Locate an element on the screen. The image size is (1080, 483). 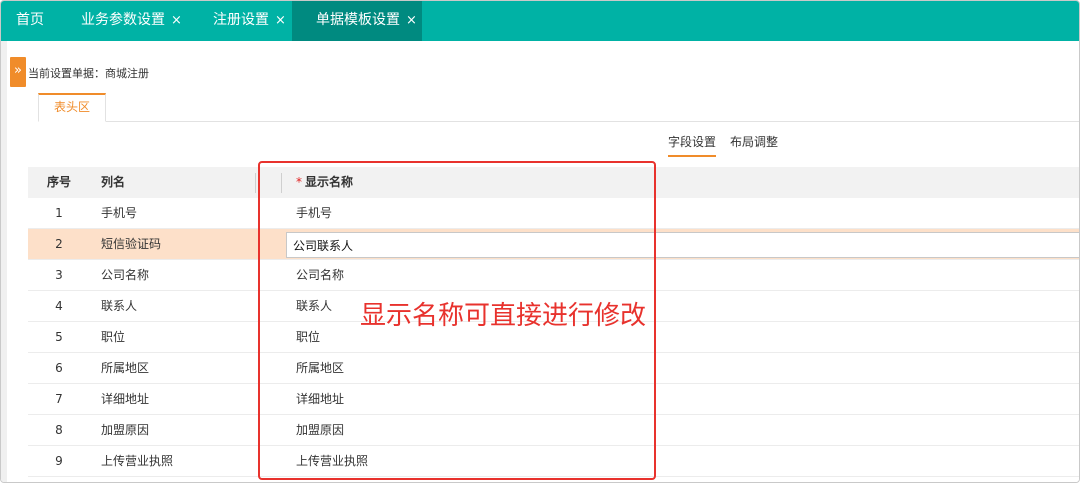
sub-tab-divider is located at coordinates (558, 121).